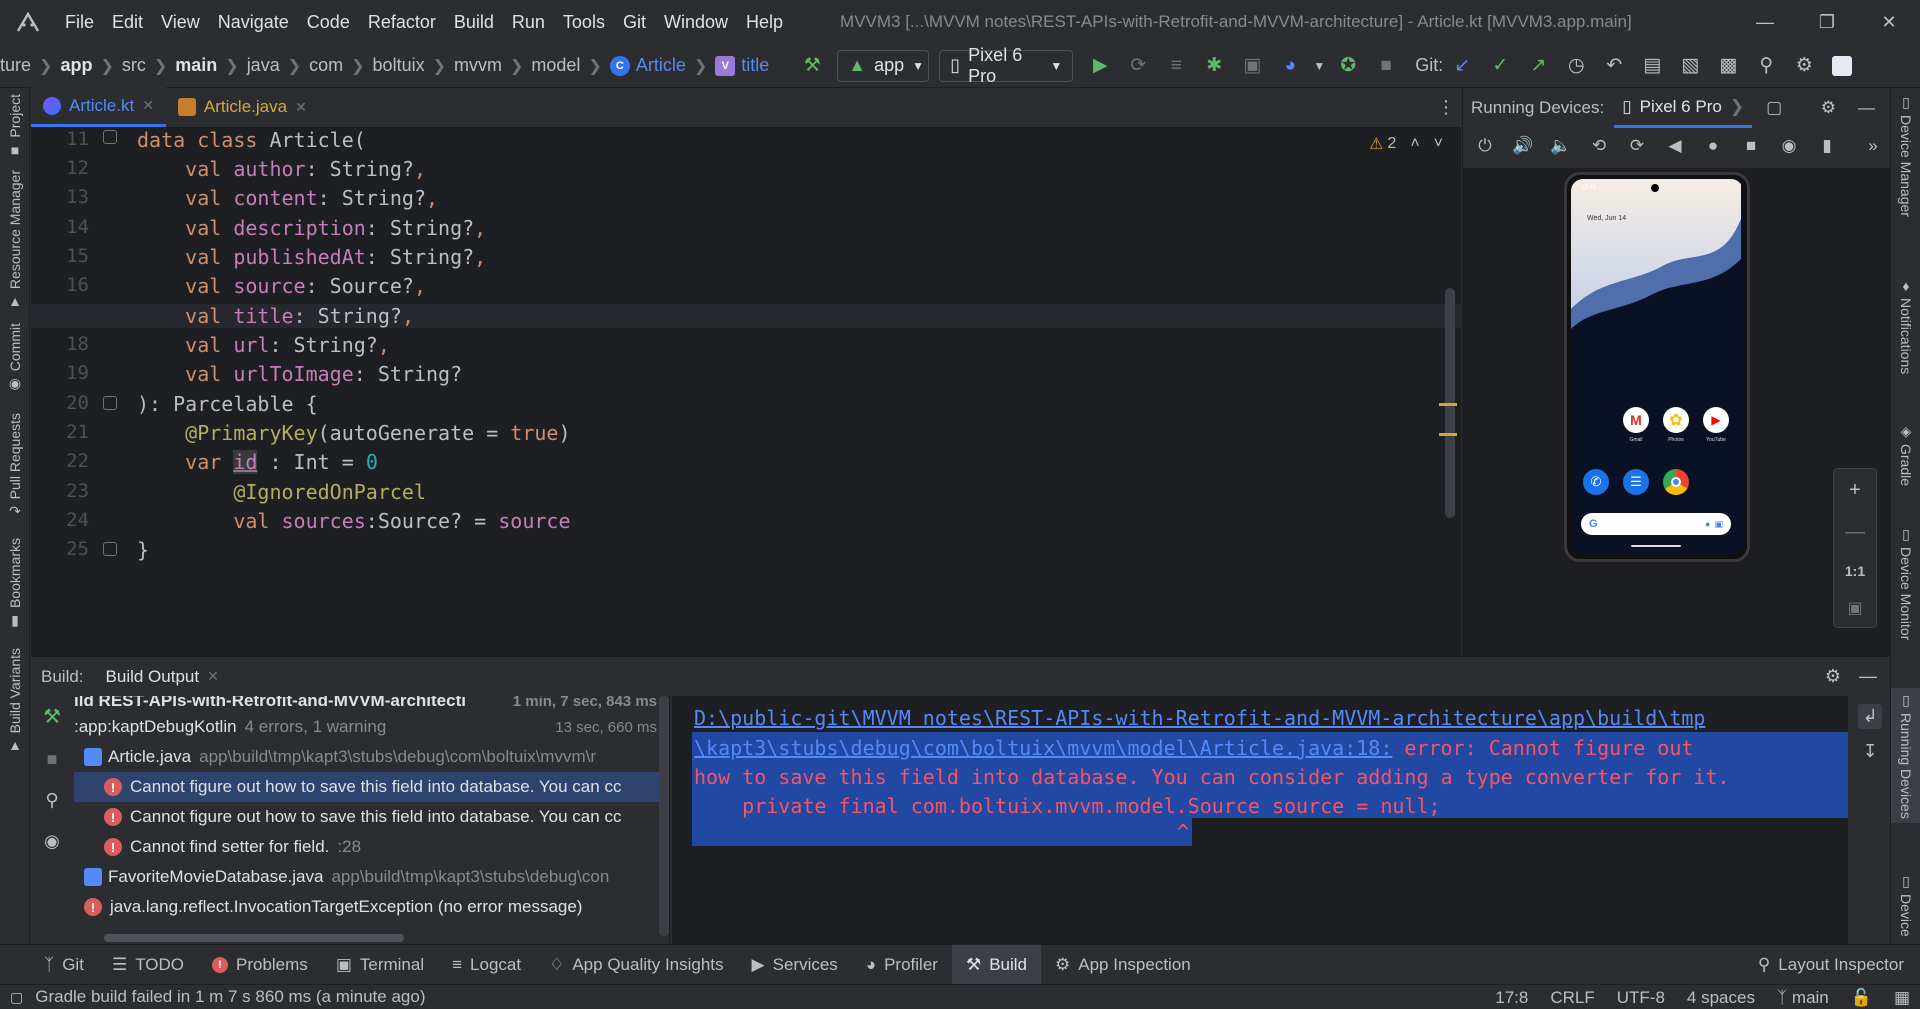  I want to click on zoom-actual-size: 1:1, so click(1855, 571).